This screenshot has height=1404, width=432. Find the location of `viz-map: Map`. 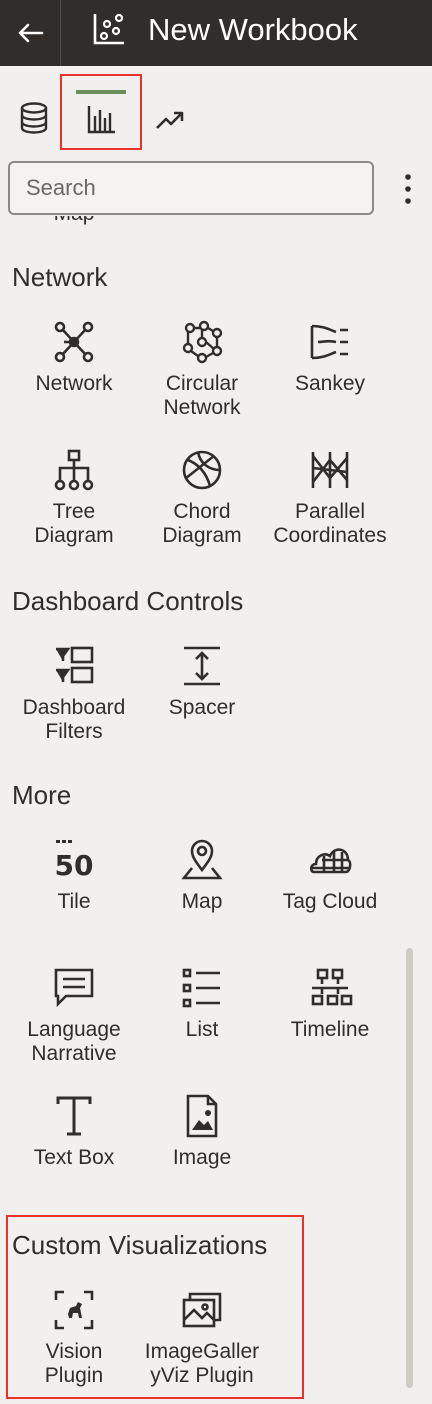

viz-map: Map is located at coordinates (202, 876).